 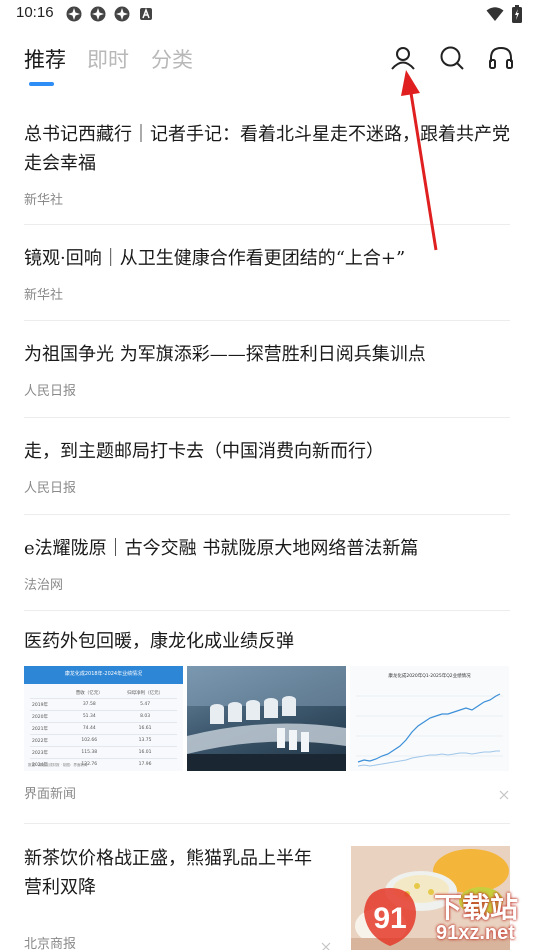 I want to click on thumb-chart-title: 康龙化成2020年Q1-2025年Q2业绩情况, so click(x=429, y=676).